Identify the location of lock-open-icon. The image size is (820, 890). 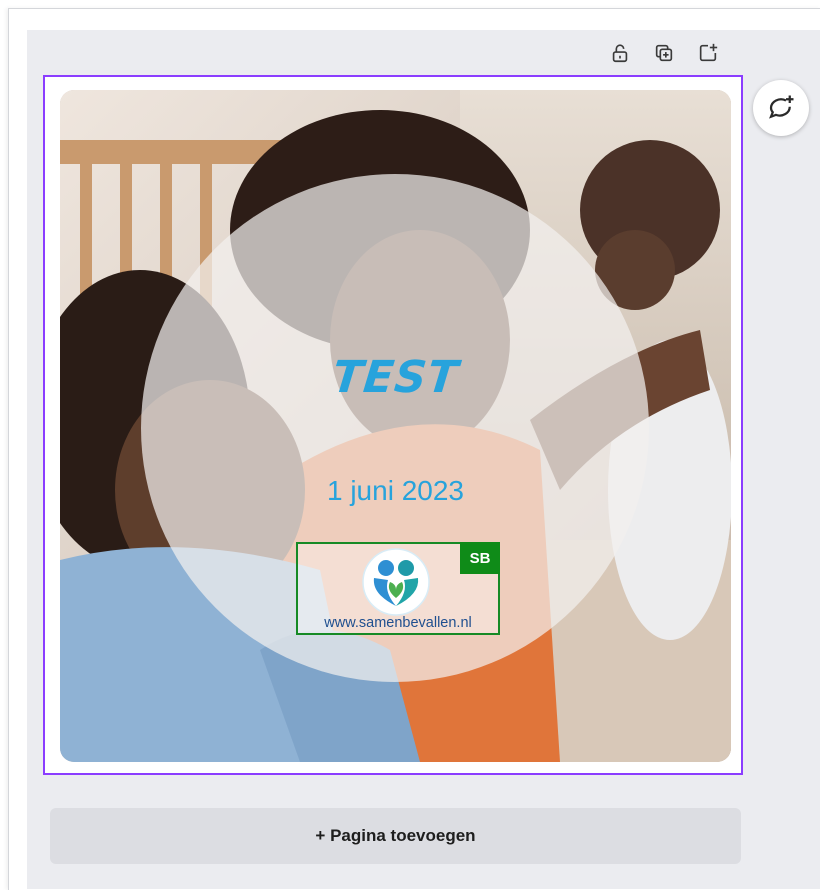
(620, 53).